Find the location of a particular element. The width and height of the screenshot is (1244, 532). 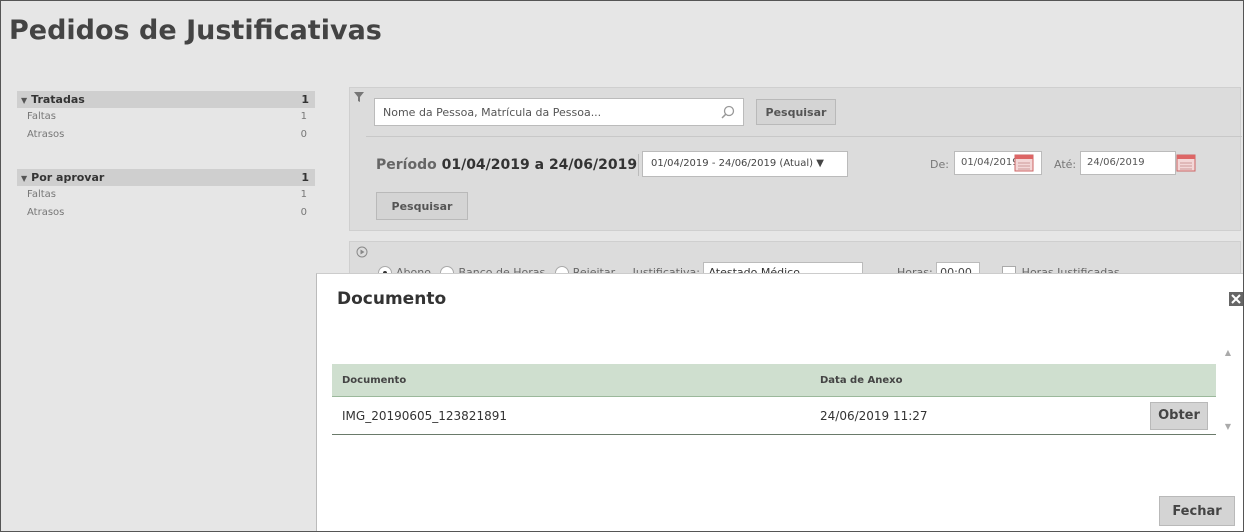

table-header: Documento Data de Anexo is located at coordinates (774, 380).